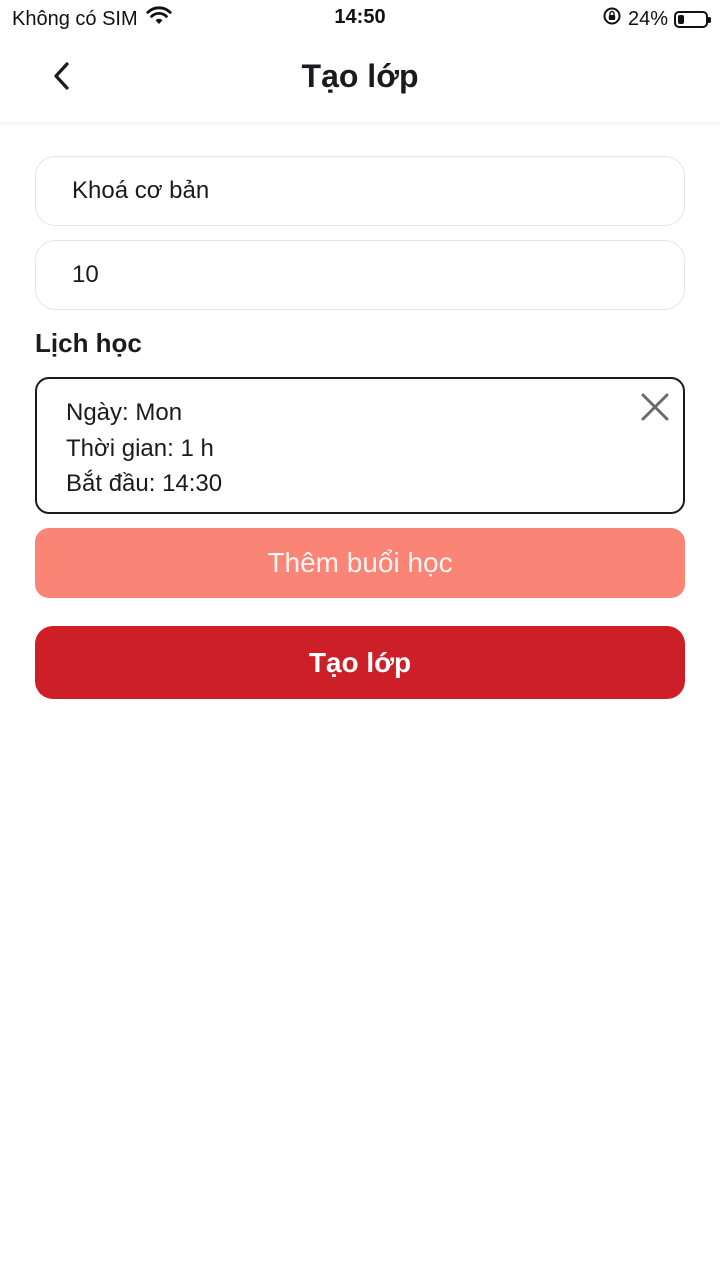  What do you see at coordinates (360, 76) in the screenshot?
I see `page-title: Tạo lớp` at bounding box center [360, 76].